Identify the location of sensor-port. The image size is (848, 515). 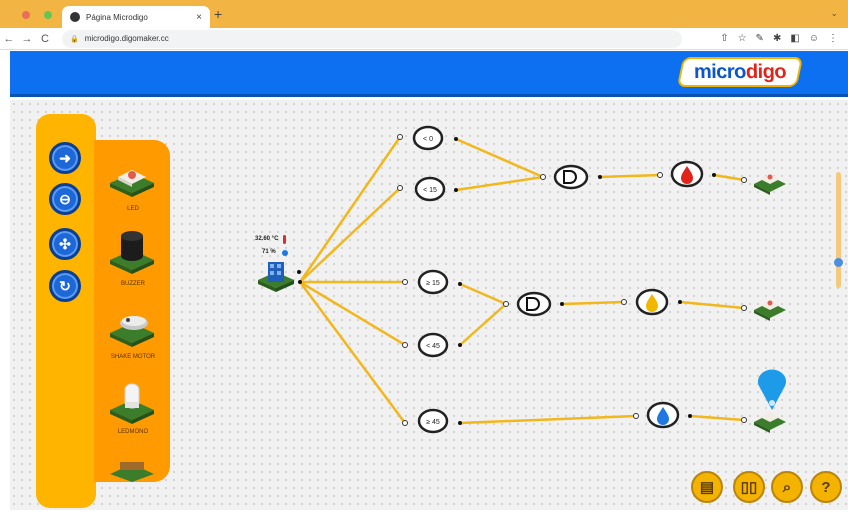
(299, 272).